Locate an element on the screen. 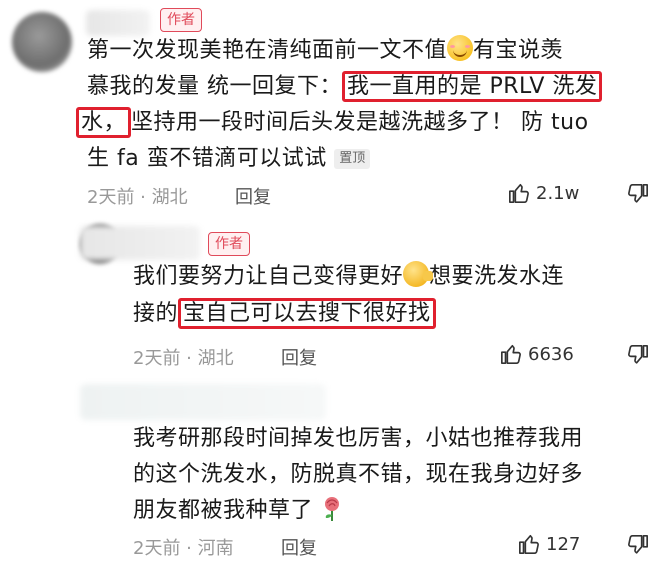 This screenshot has width=670, height=569. comment-text-line: 慕我的发量 统一回复下： 我一直用的是 PRLV 洗发 is located at coordinates (345, 87).